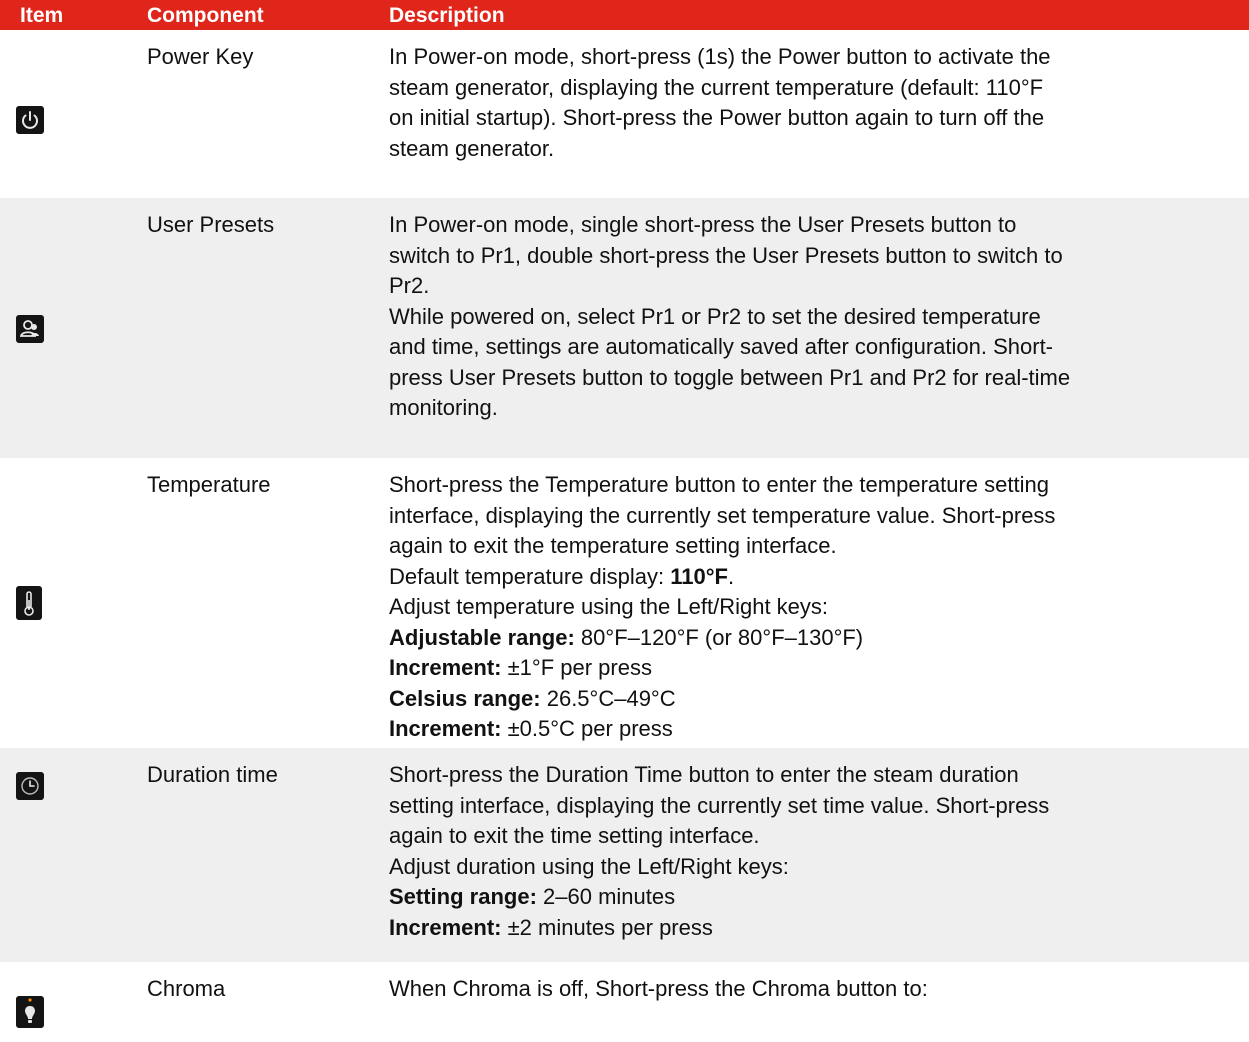 Image resolution: width=1249 pixels, height=1042 pixels. What do you see at coordinates (482, 637) in the screenshot?
I see `spec-label: Adjustable range:` at bounding box center [482, 637].